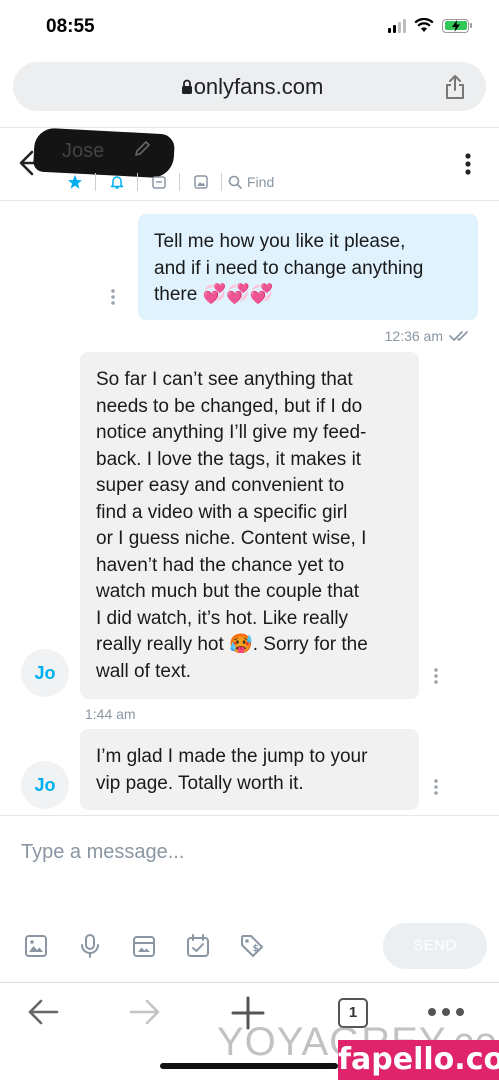  I want to click on url-text: onlyfans.com, so click(249, 87).